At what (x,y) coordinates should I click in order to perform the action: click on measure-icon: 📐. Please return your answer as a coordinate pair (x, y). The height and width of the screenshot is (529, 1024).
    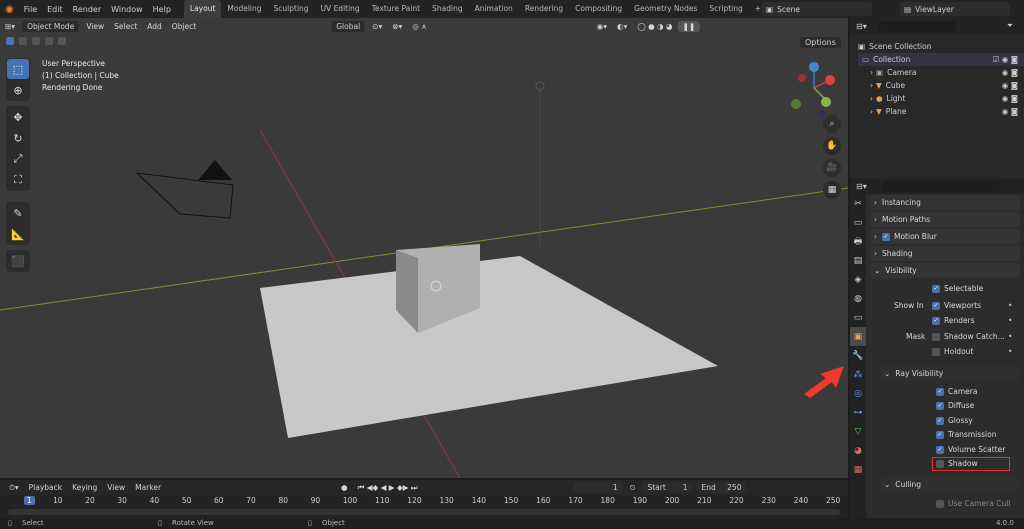
    Looking at the image, I should click on (18, 234).